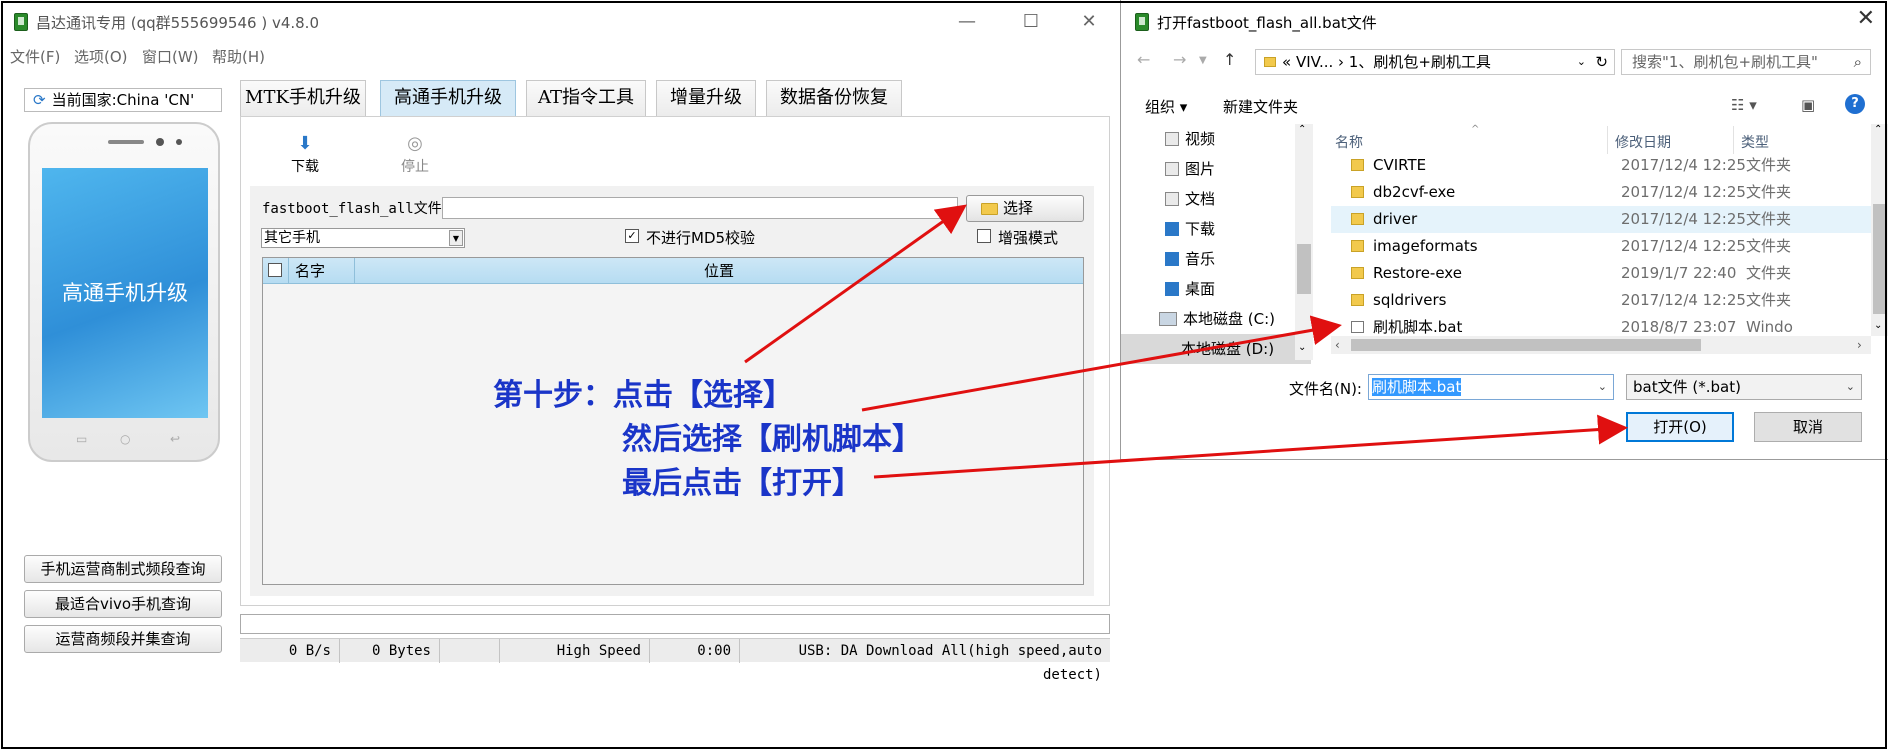  Describe the element at coordinates (415, 155) in the screenshot. I see `stop-button: ◎ 停止` at that location.